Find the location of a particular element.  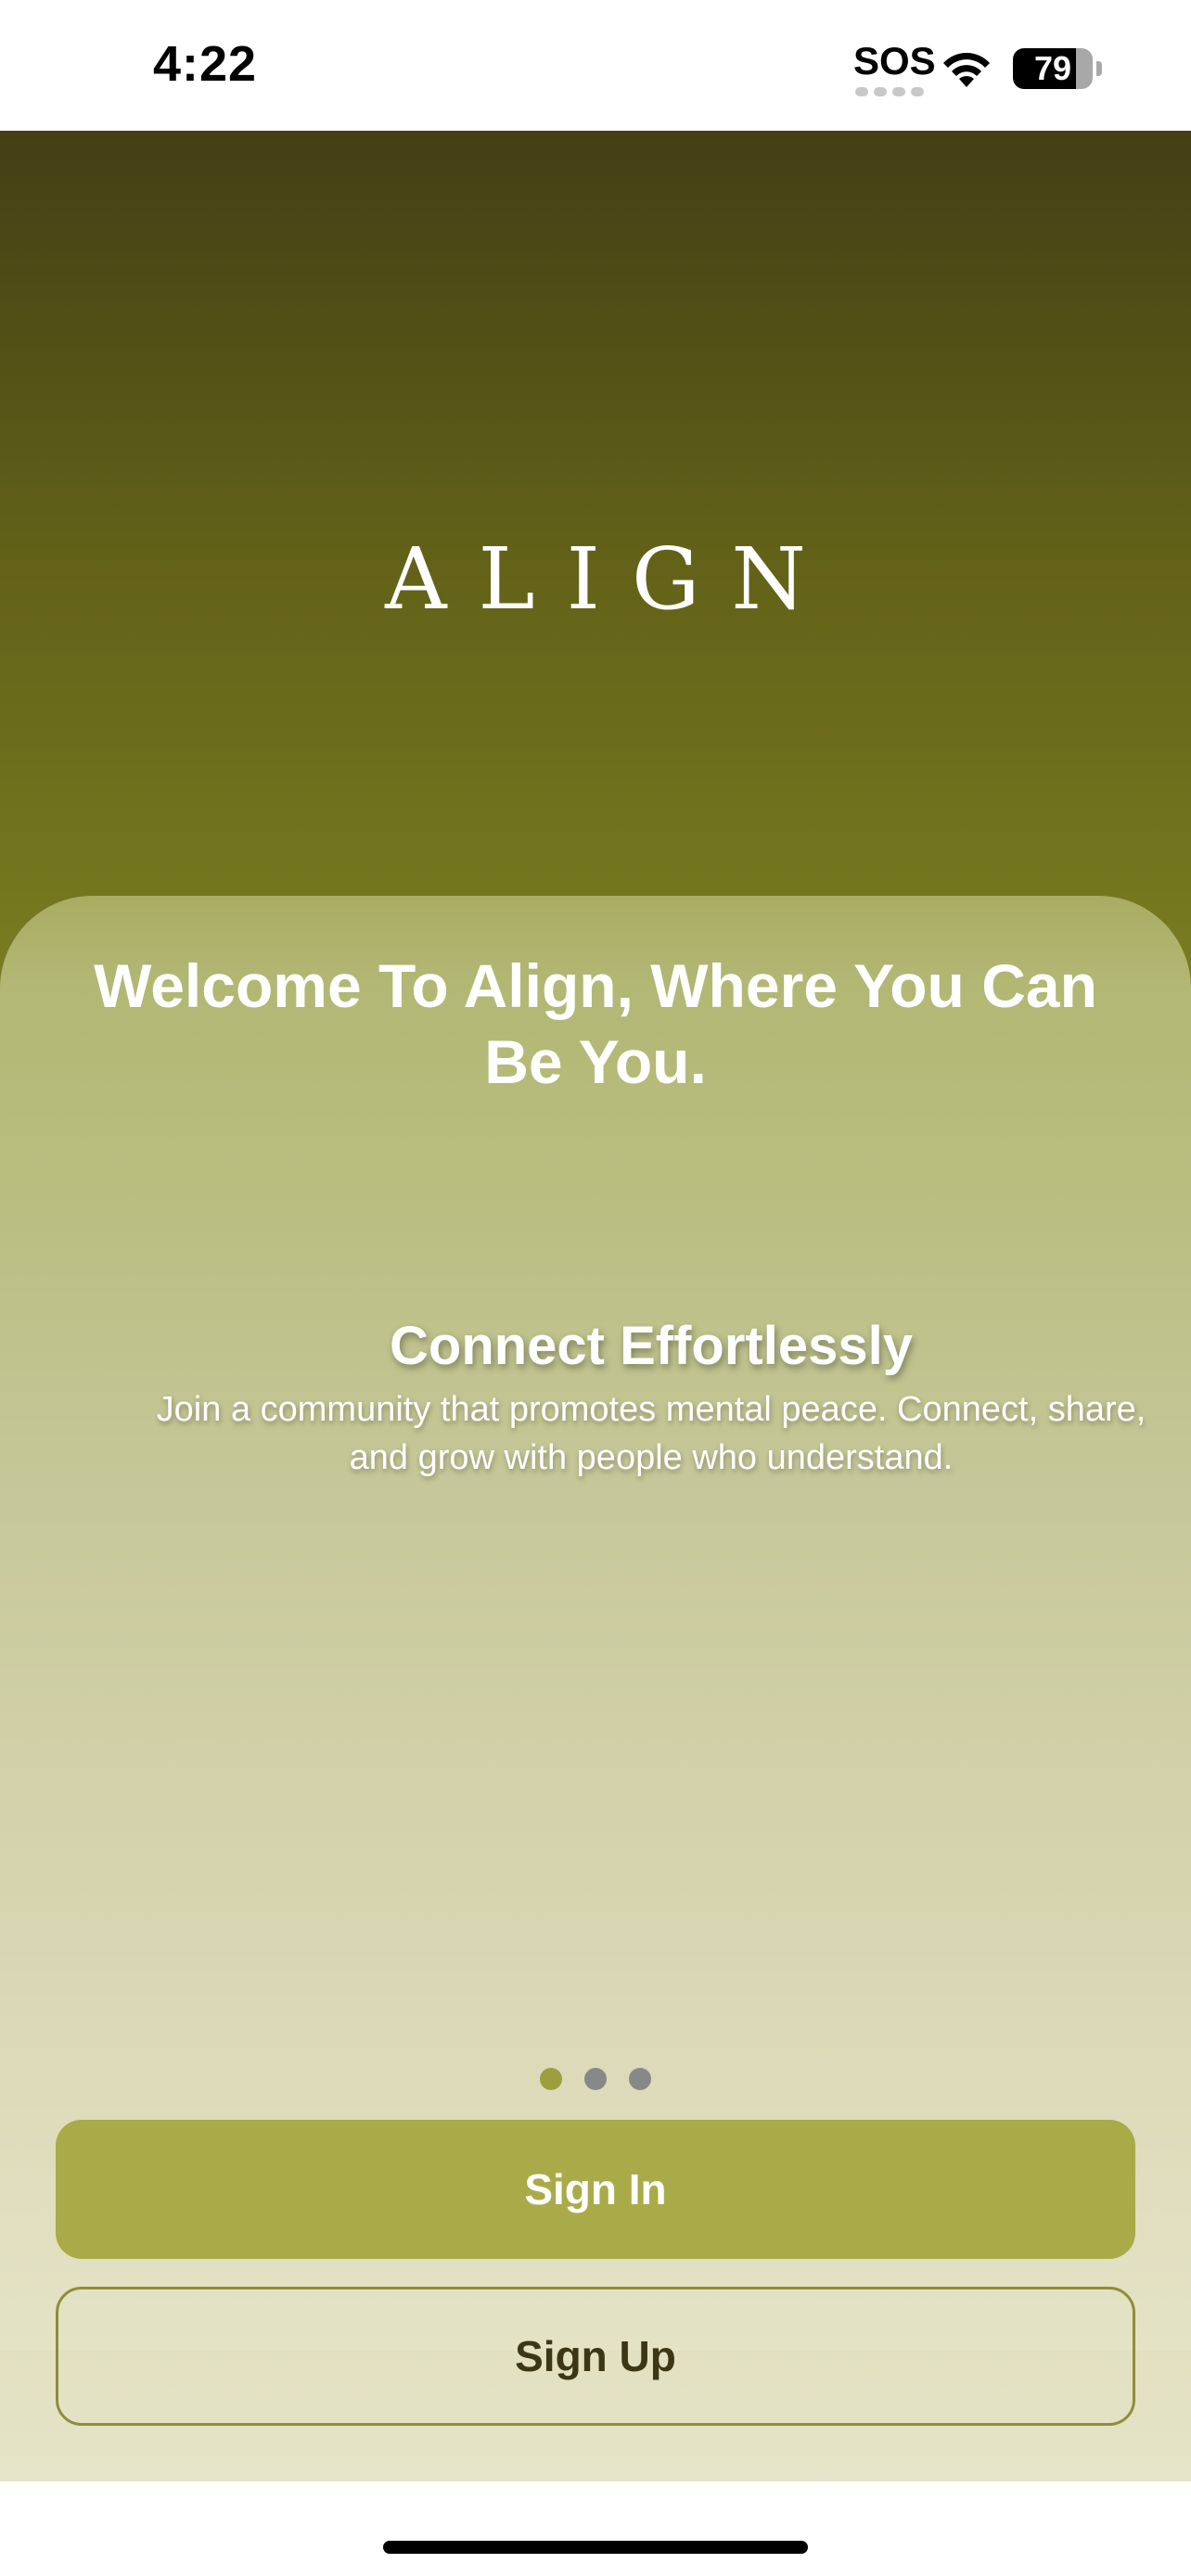

page-indicator is located at coordinates (595, 2079).